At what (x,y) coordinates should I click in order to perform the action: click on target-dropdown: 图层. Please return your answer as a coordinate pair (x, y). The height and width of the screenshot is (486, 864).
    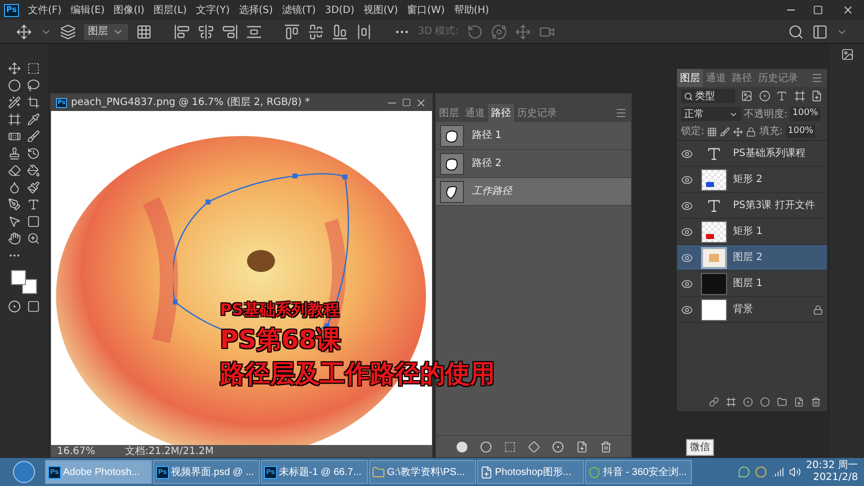
    Looking at the image, I should click on (106, 32).